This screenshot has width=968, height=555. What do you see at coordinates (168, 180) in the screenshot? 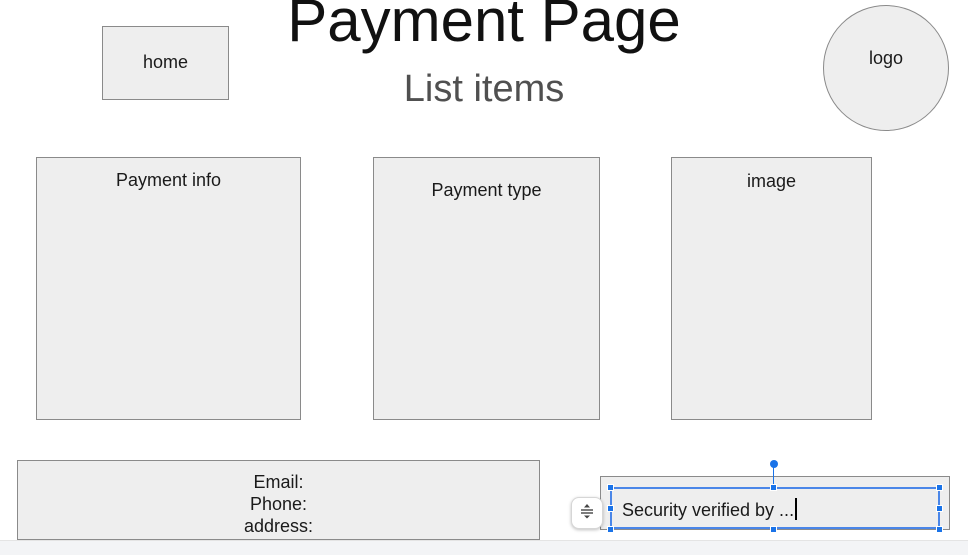
I see `payment-info-label: Payment info` at bounding box center [168, 180].